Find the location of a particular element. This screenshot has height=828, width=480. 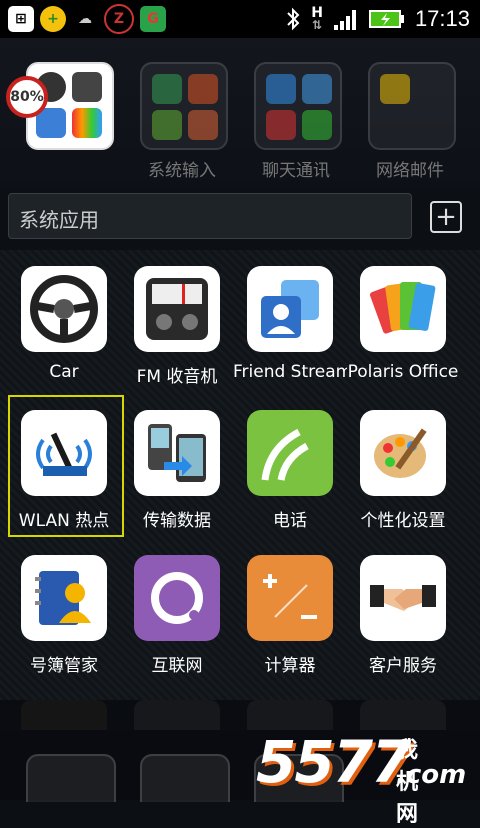

calculator-icon is located at coordinates (290, 598).